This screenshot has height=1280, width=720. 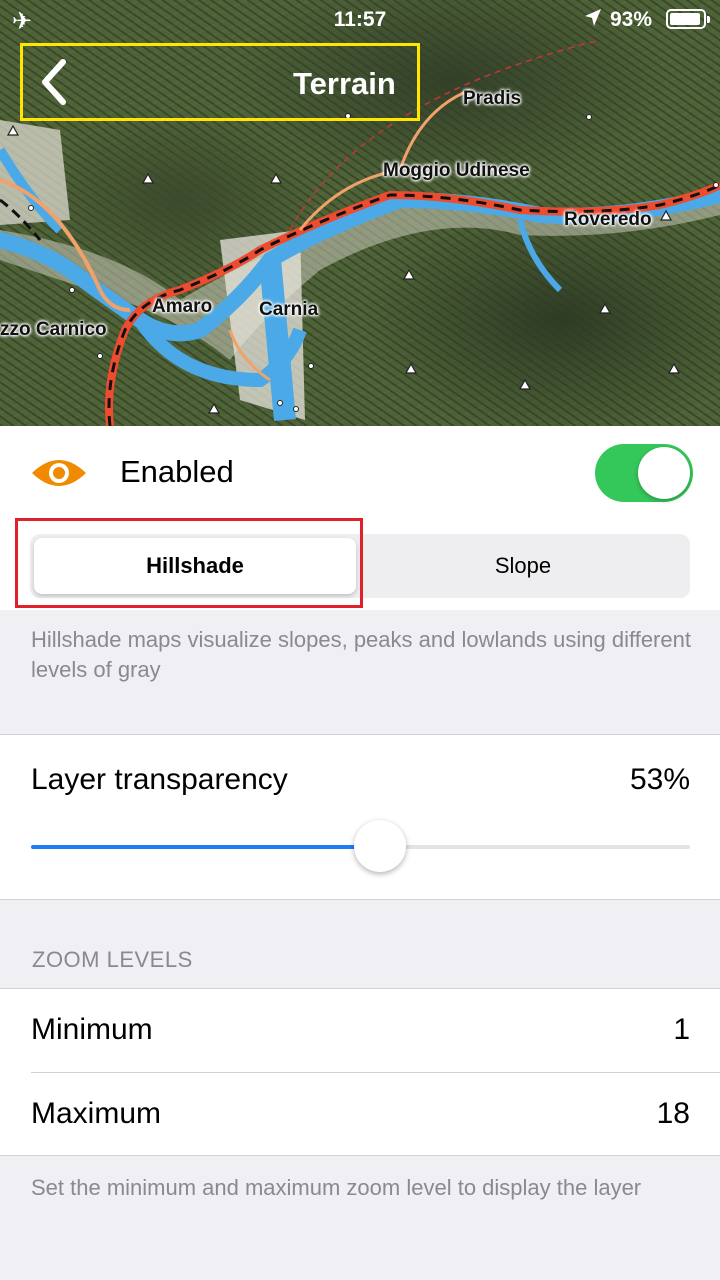 I want to click on transparency-section, so click(x=360, y=817).